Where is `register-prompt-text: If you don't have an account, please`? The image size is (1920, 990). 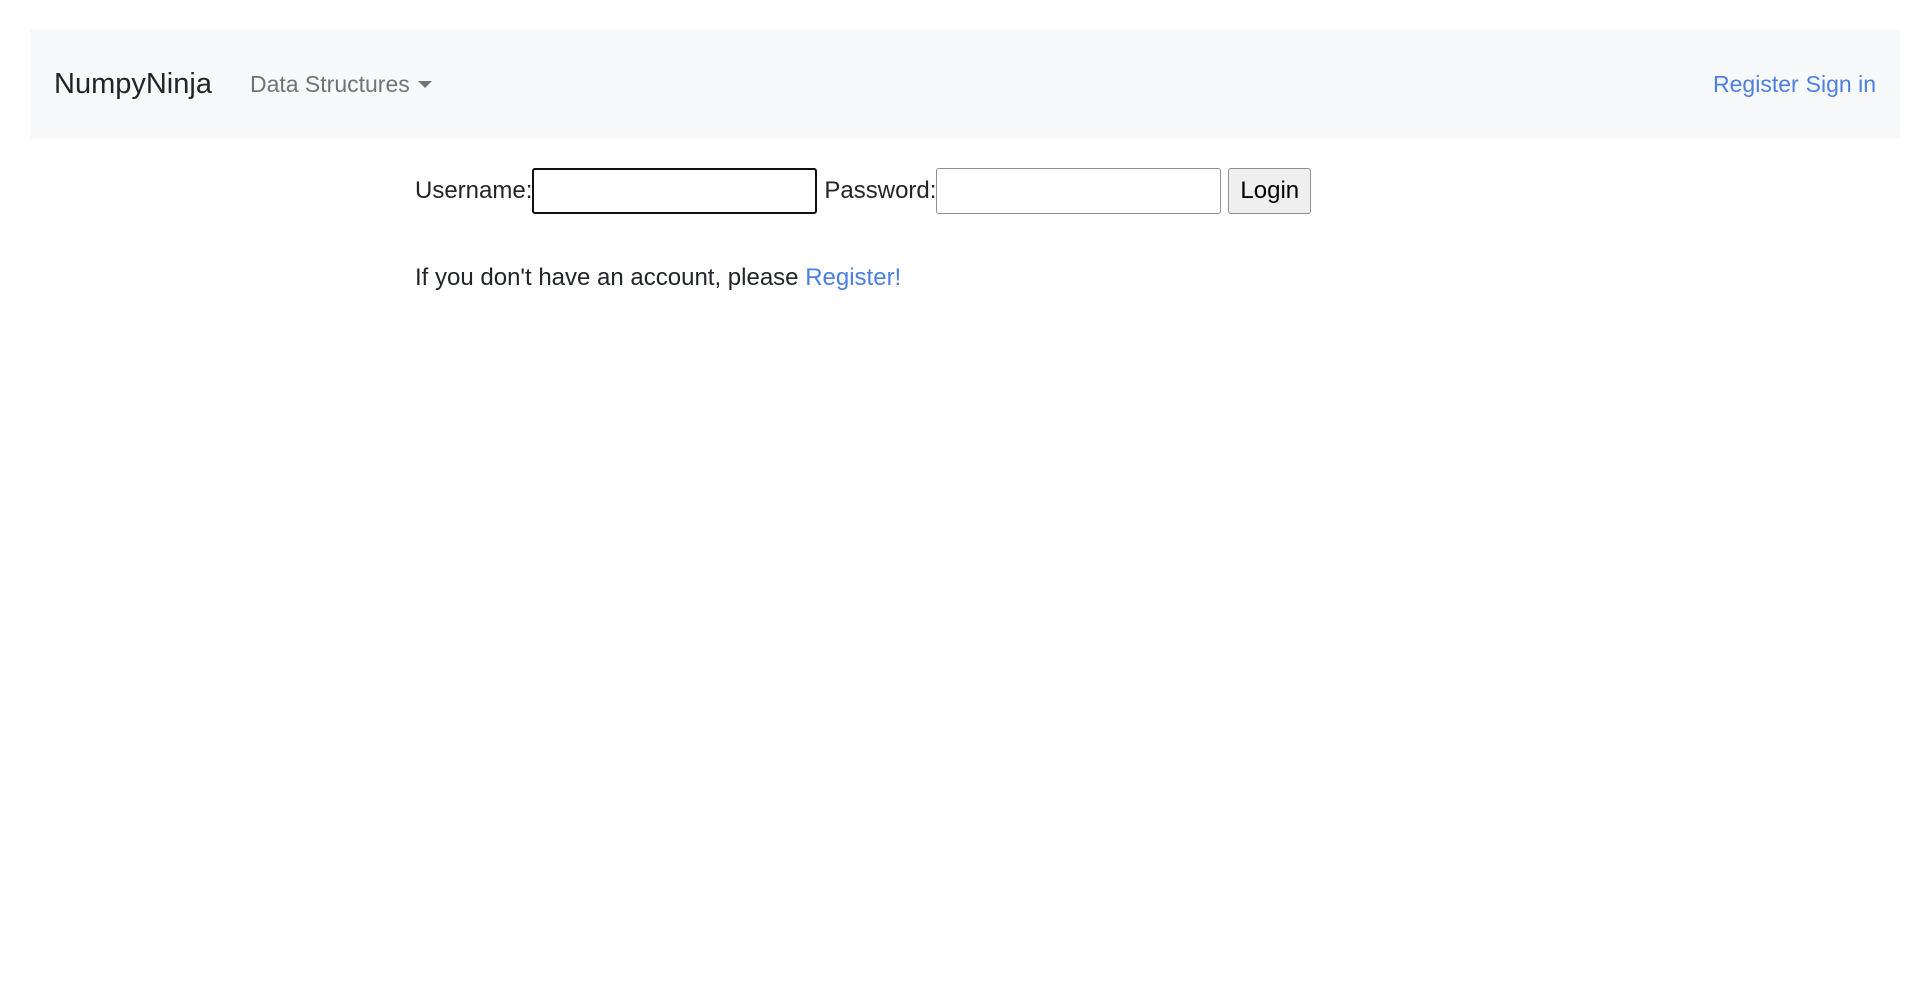
register-prompt-text: If you don't have an account, please is located at coordinates (610, 277).